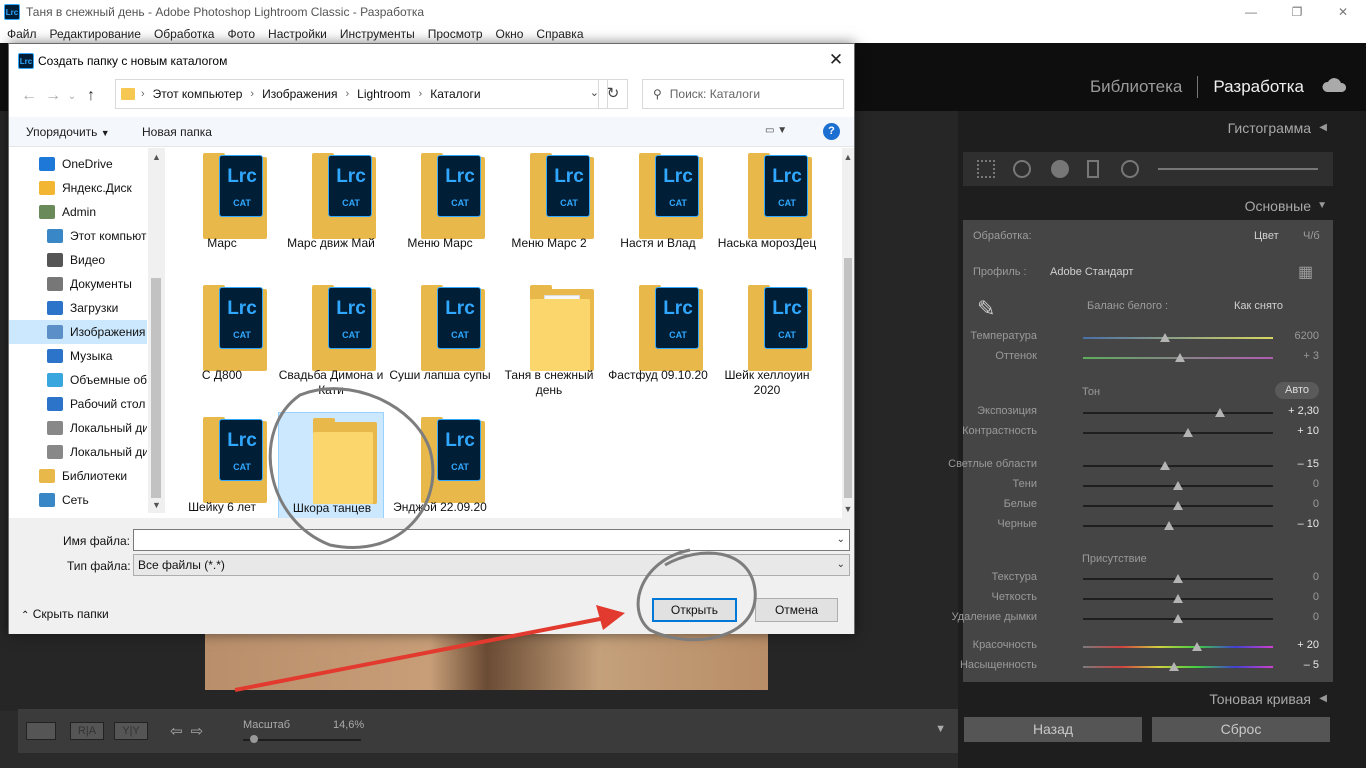 The width and height of the screenshot is (1366, 768). Describe the element at coordinates (1305, 272) in the screenshot. I see `profile-browser-icon: ▦` at that location.